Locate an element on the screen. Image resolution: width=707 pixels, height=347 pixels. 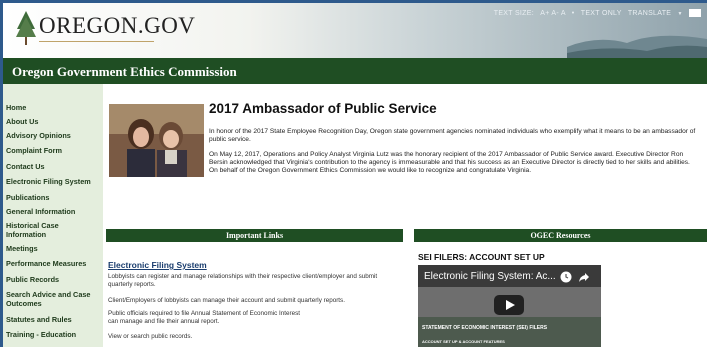
ogec-resources-header: OGEC Resources is located at coordinates (560, 235).